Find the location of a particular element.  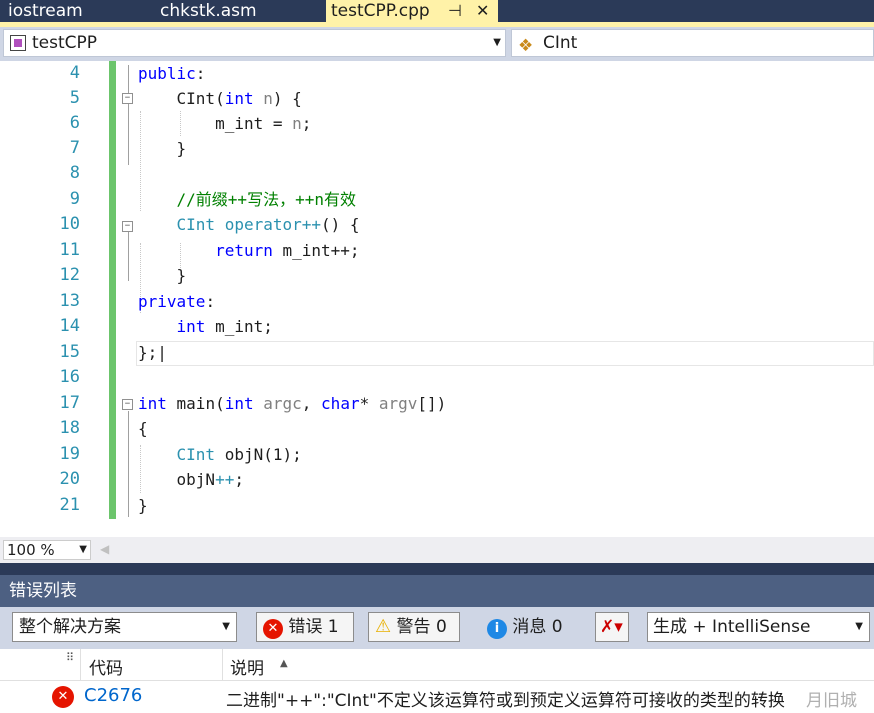

code-line-21: } is located at coordinates (143, 505).